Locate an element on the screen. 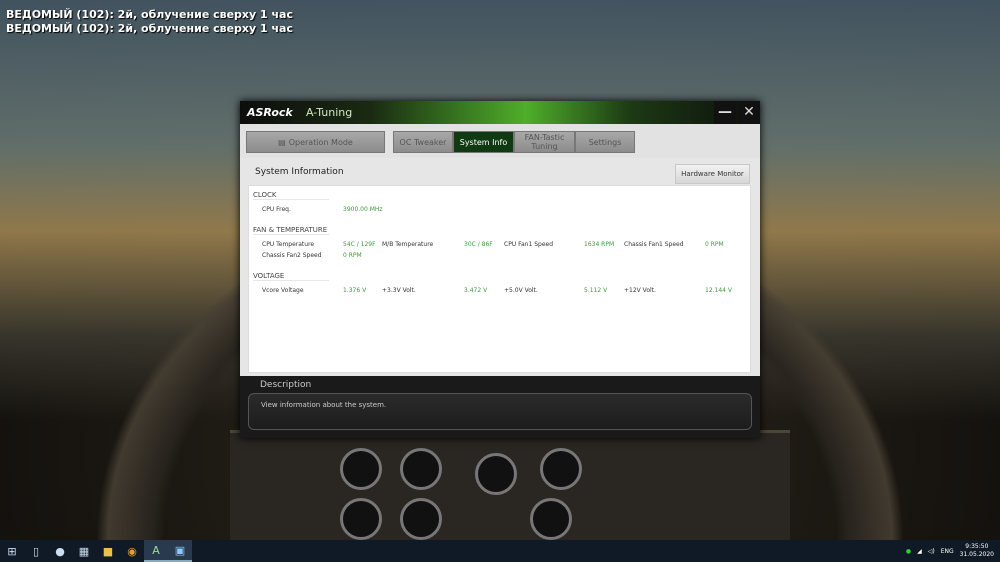 Image resolution: width=1000 pixels, height=562 pixels. v33-label: +3.3V Volt. is located at coordinates (399, 290).